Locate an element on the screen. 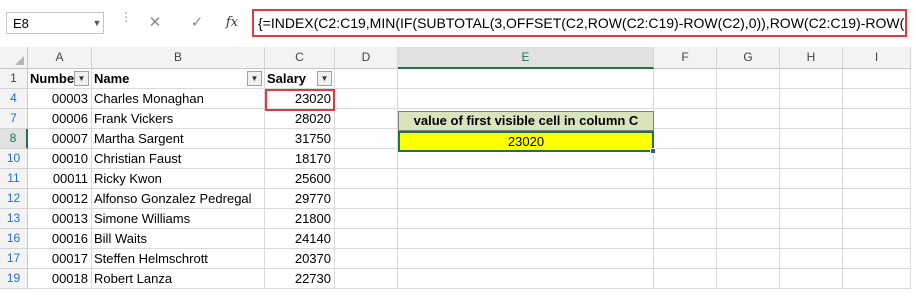  cell-salary: 25600 is located at coordinates (300, 179).